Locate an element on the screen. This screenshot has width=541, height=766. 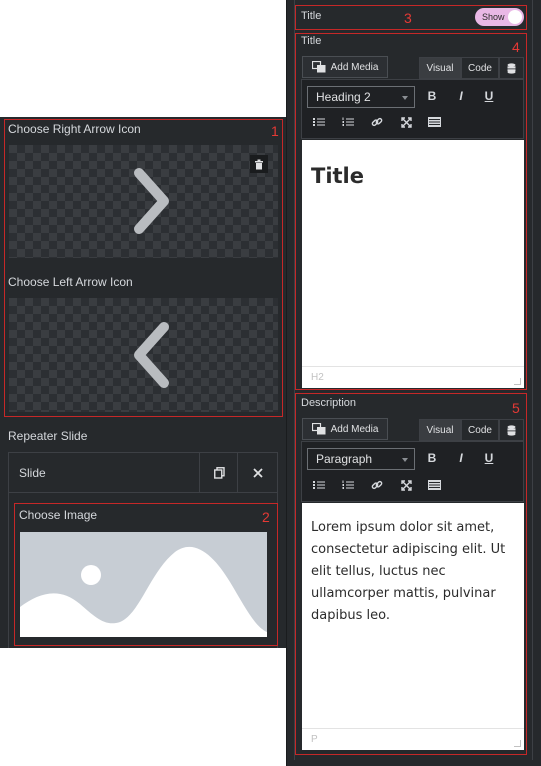
remove-button is located at coordinates (257, 472).